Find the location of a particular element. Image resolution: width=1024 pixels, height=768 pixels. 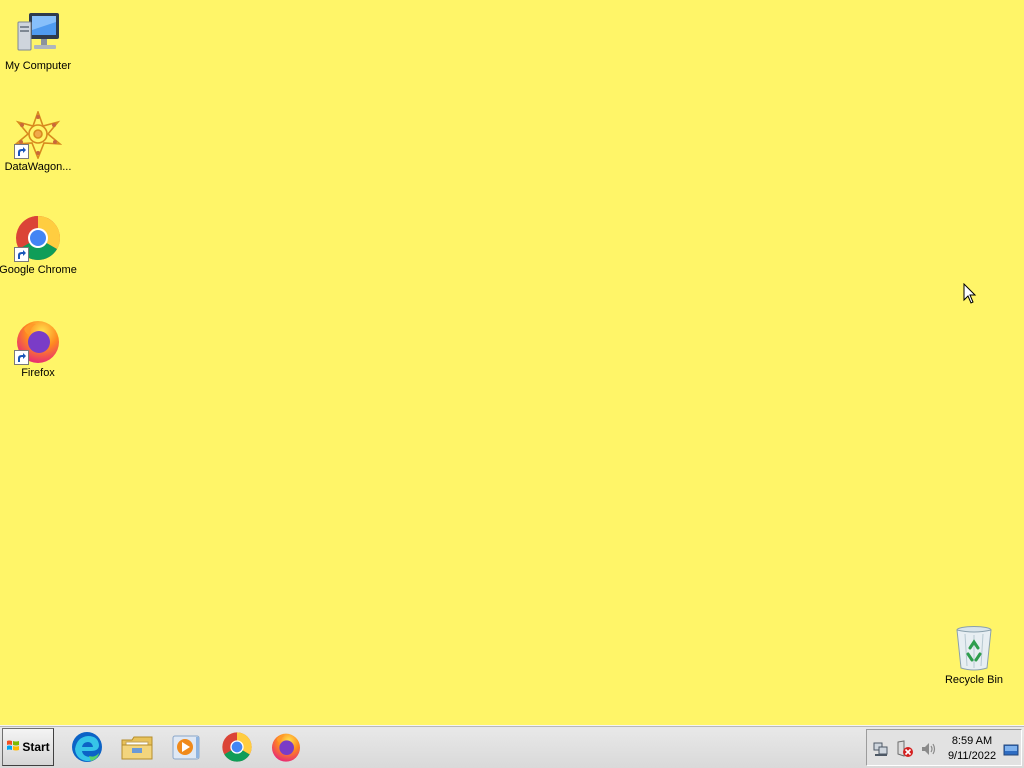

file-explorer-icon is located at coordinates (137, 748).